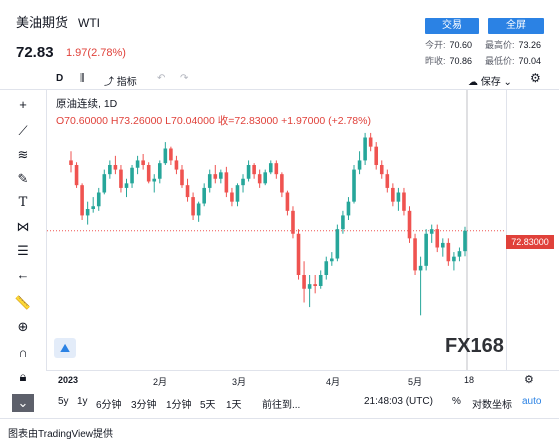 The image size is (559, 443). What do you see at coordinates (529, 379) in the screenshot?
I see `axis-settings-gear-icon: ⚙` at bounding box center [529, 379].